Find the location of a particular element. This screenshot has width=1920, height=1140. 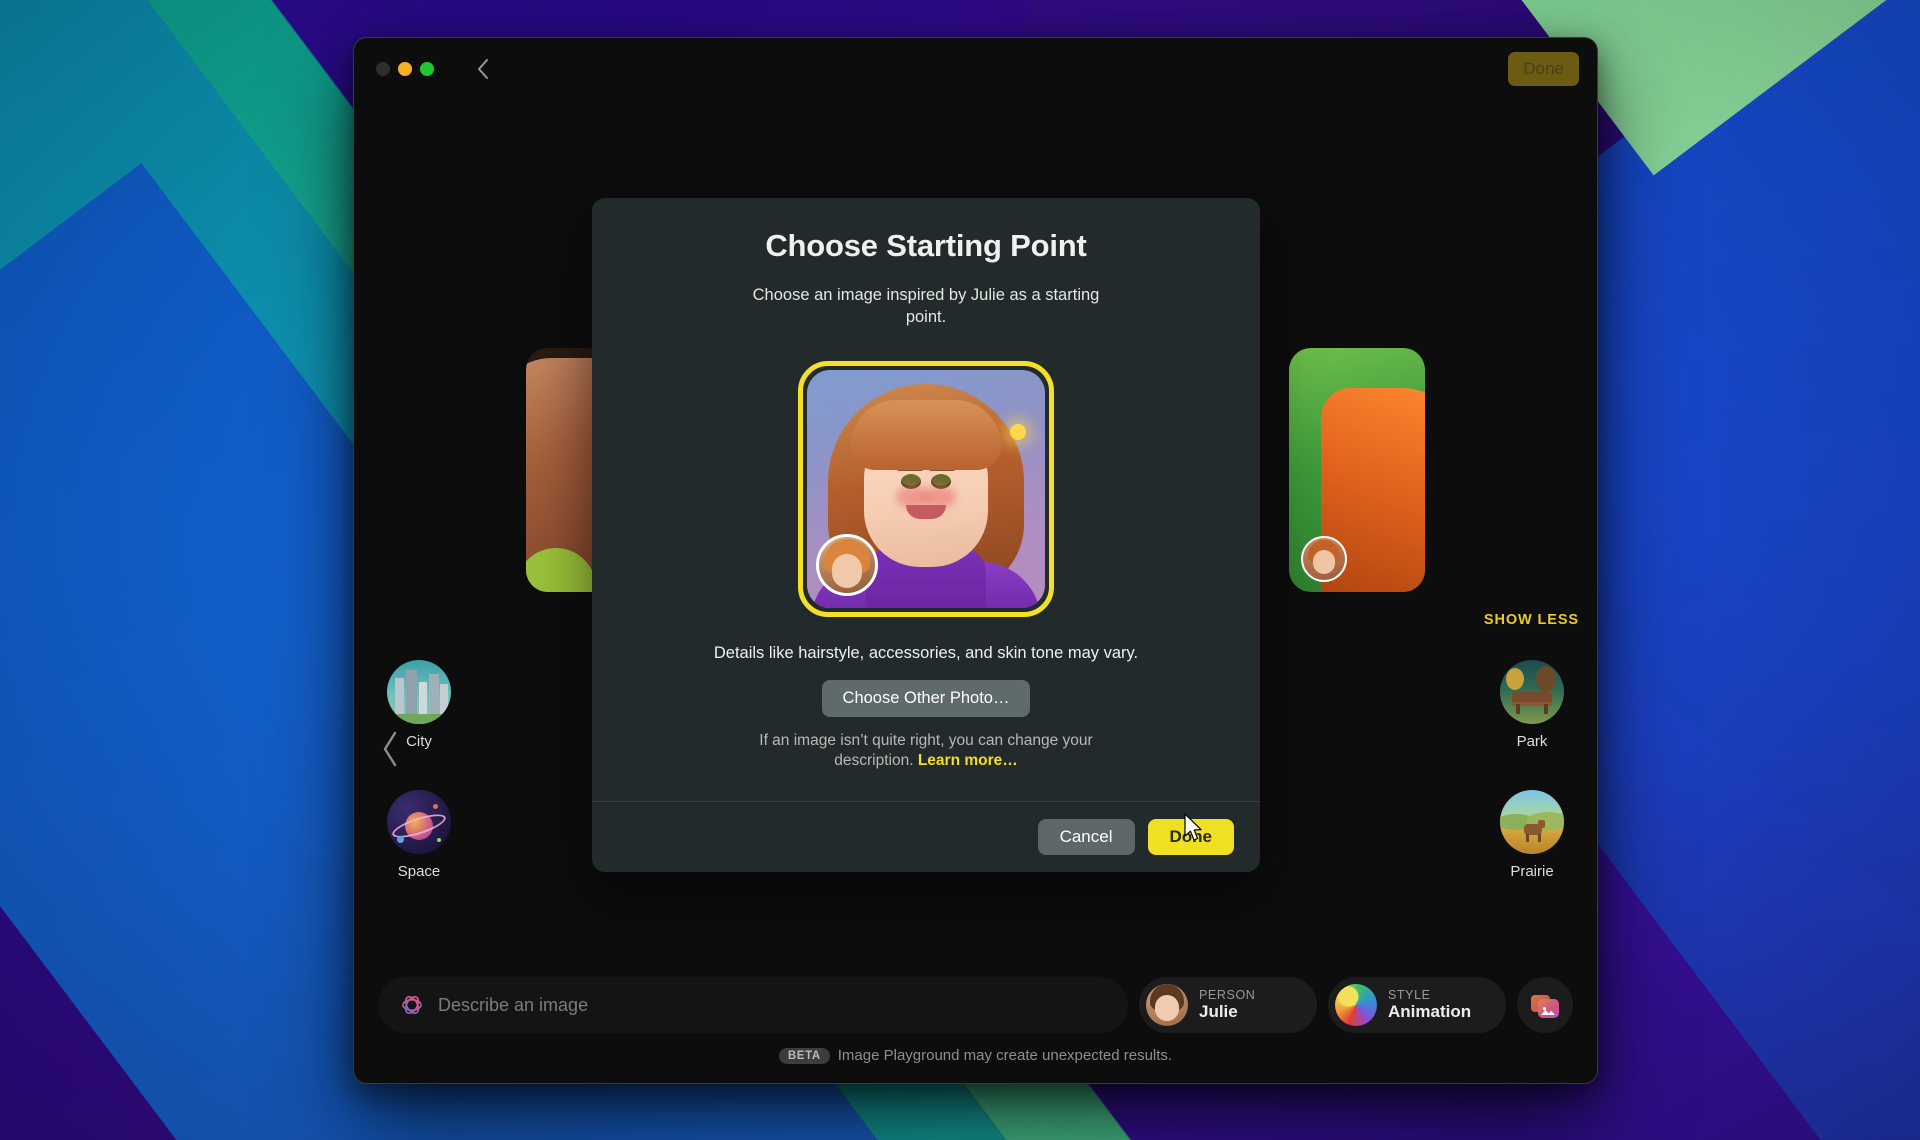

photos-icon is located at coordinates (1545, 1005).